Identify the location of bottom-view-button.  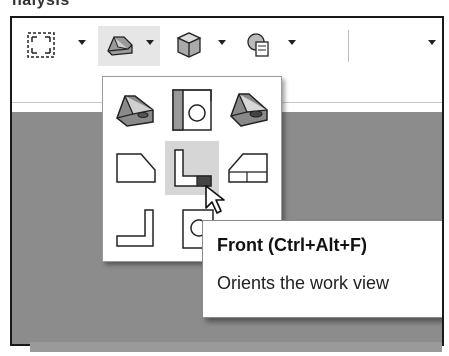
(136, 228).